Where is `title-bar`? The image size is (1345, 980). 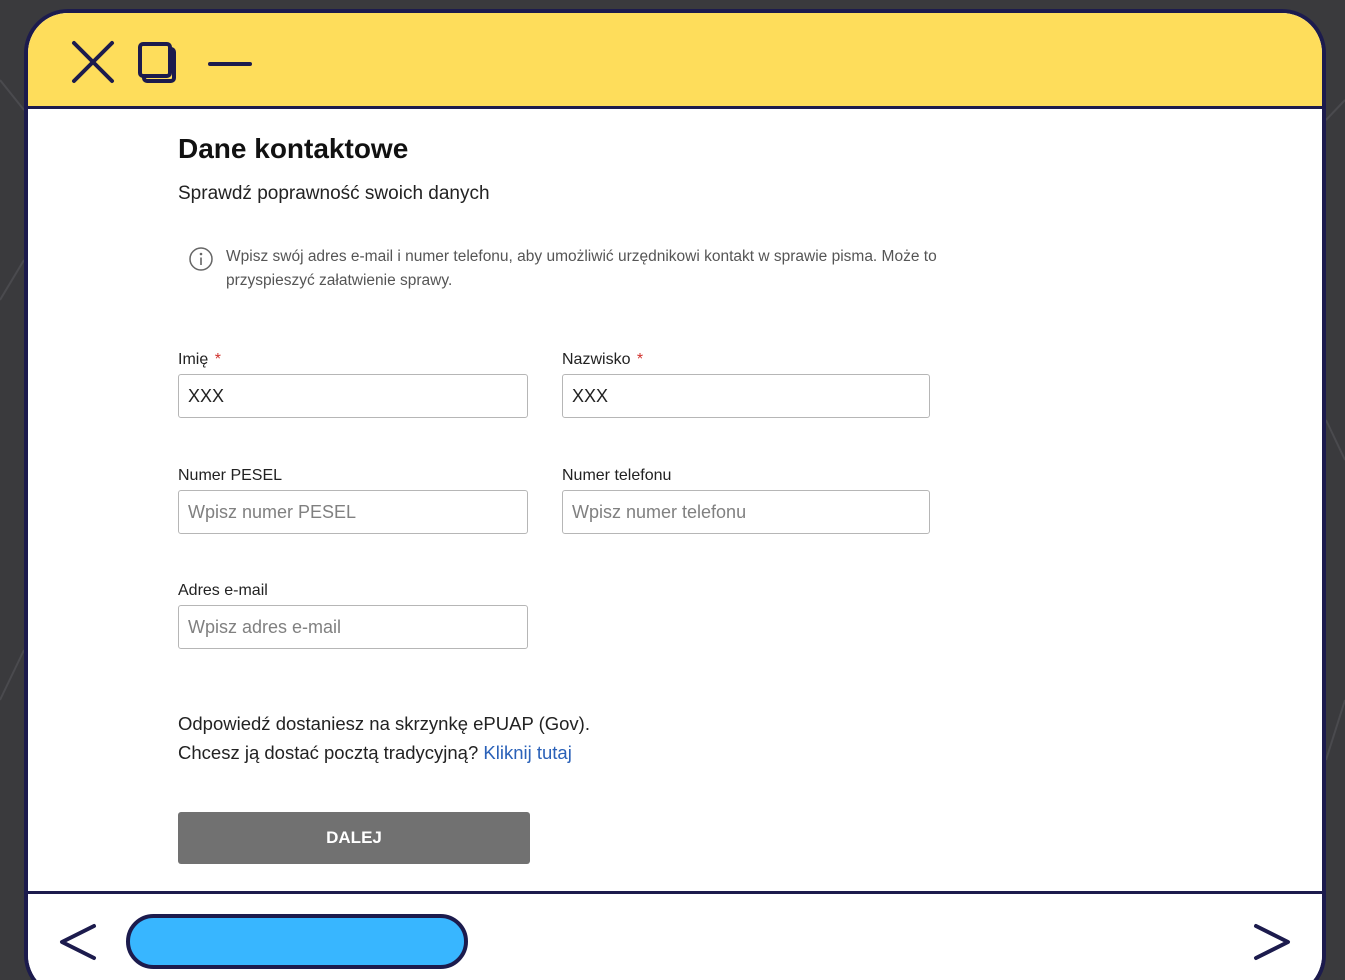
title-bar is located at coordinates (675, 61).